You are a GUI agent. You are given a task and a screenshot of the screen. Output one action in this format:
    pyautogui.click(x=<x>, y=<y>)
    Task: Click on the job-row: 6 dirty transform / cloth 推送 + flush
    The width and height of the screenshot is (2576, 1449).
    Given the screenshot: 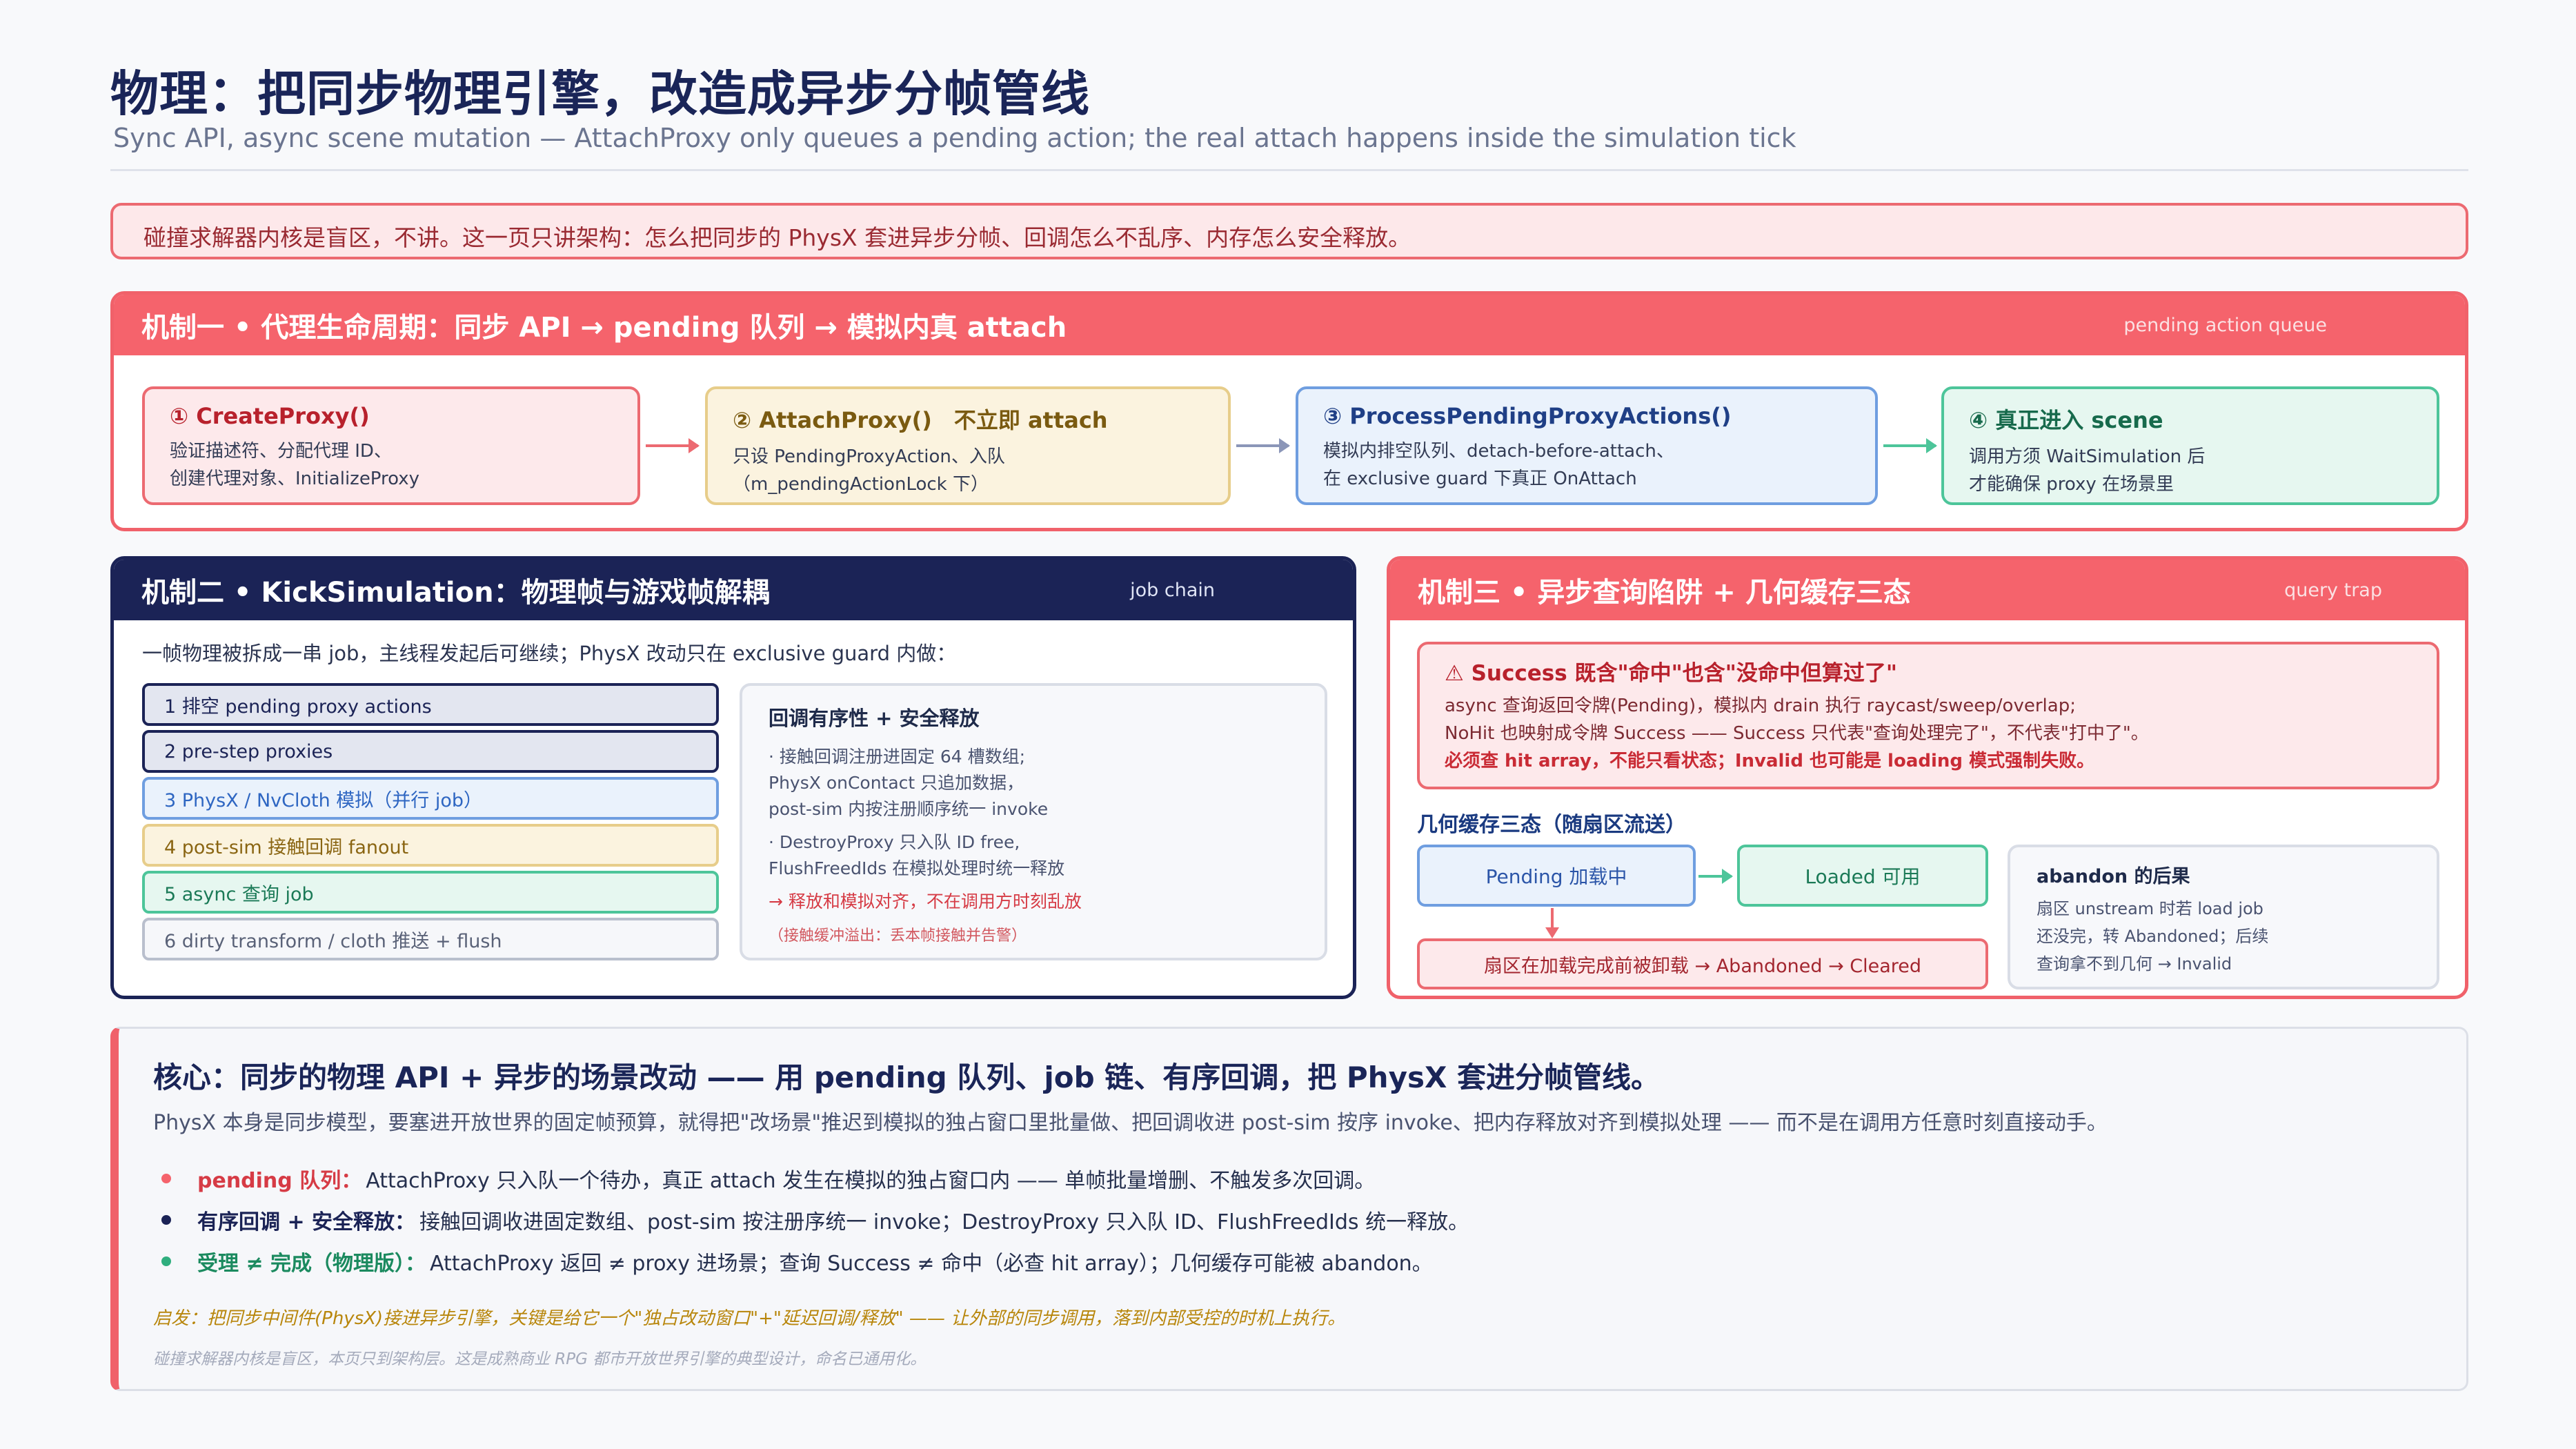 What is the action you would take?
    pyautogui.click(x=430, y=939)
    